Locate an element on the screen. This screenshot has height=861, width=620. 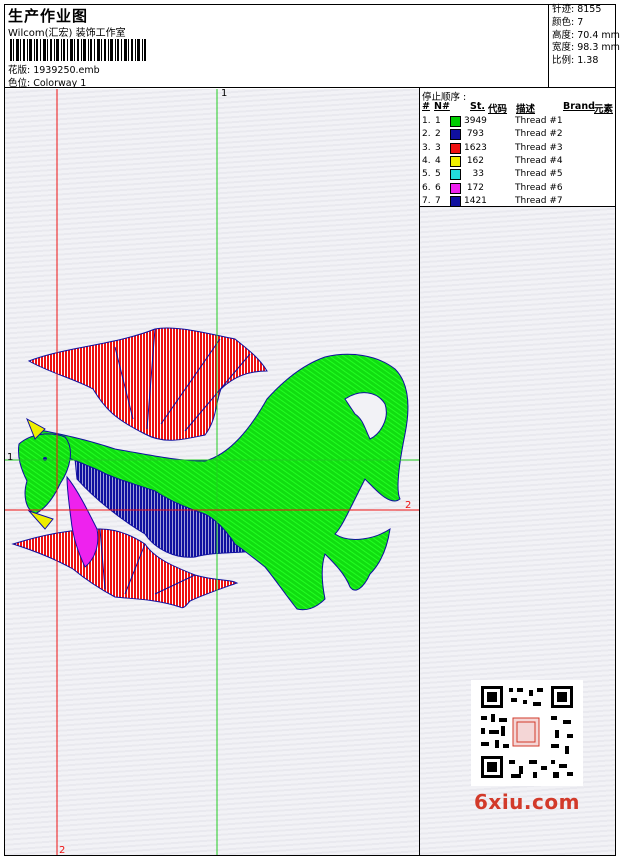
row-needle: 3 is located at coordinates (438, 147).